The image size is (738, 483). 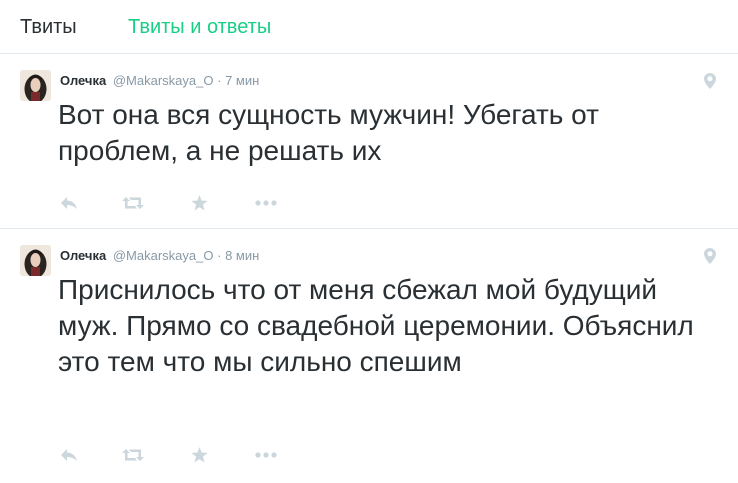 What do you see at coordinates (48, 27) in the screenshot?
I see `tab-tweets: Твиты` at bounding box center [48, 27].